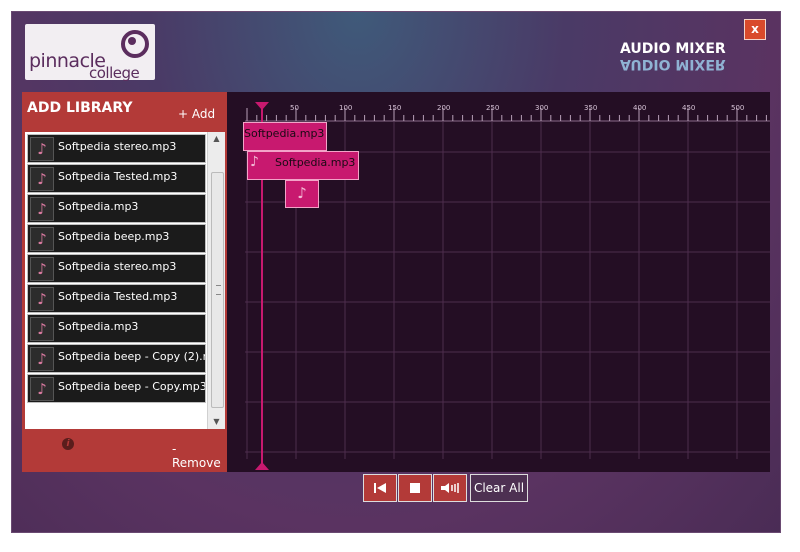  I want to click on app-title: AUDIO MIXER, so click(673, 49).